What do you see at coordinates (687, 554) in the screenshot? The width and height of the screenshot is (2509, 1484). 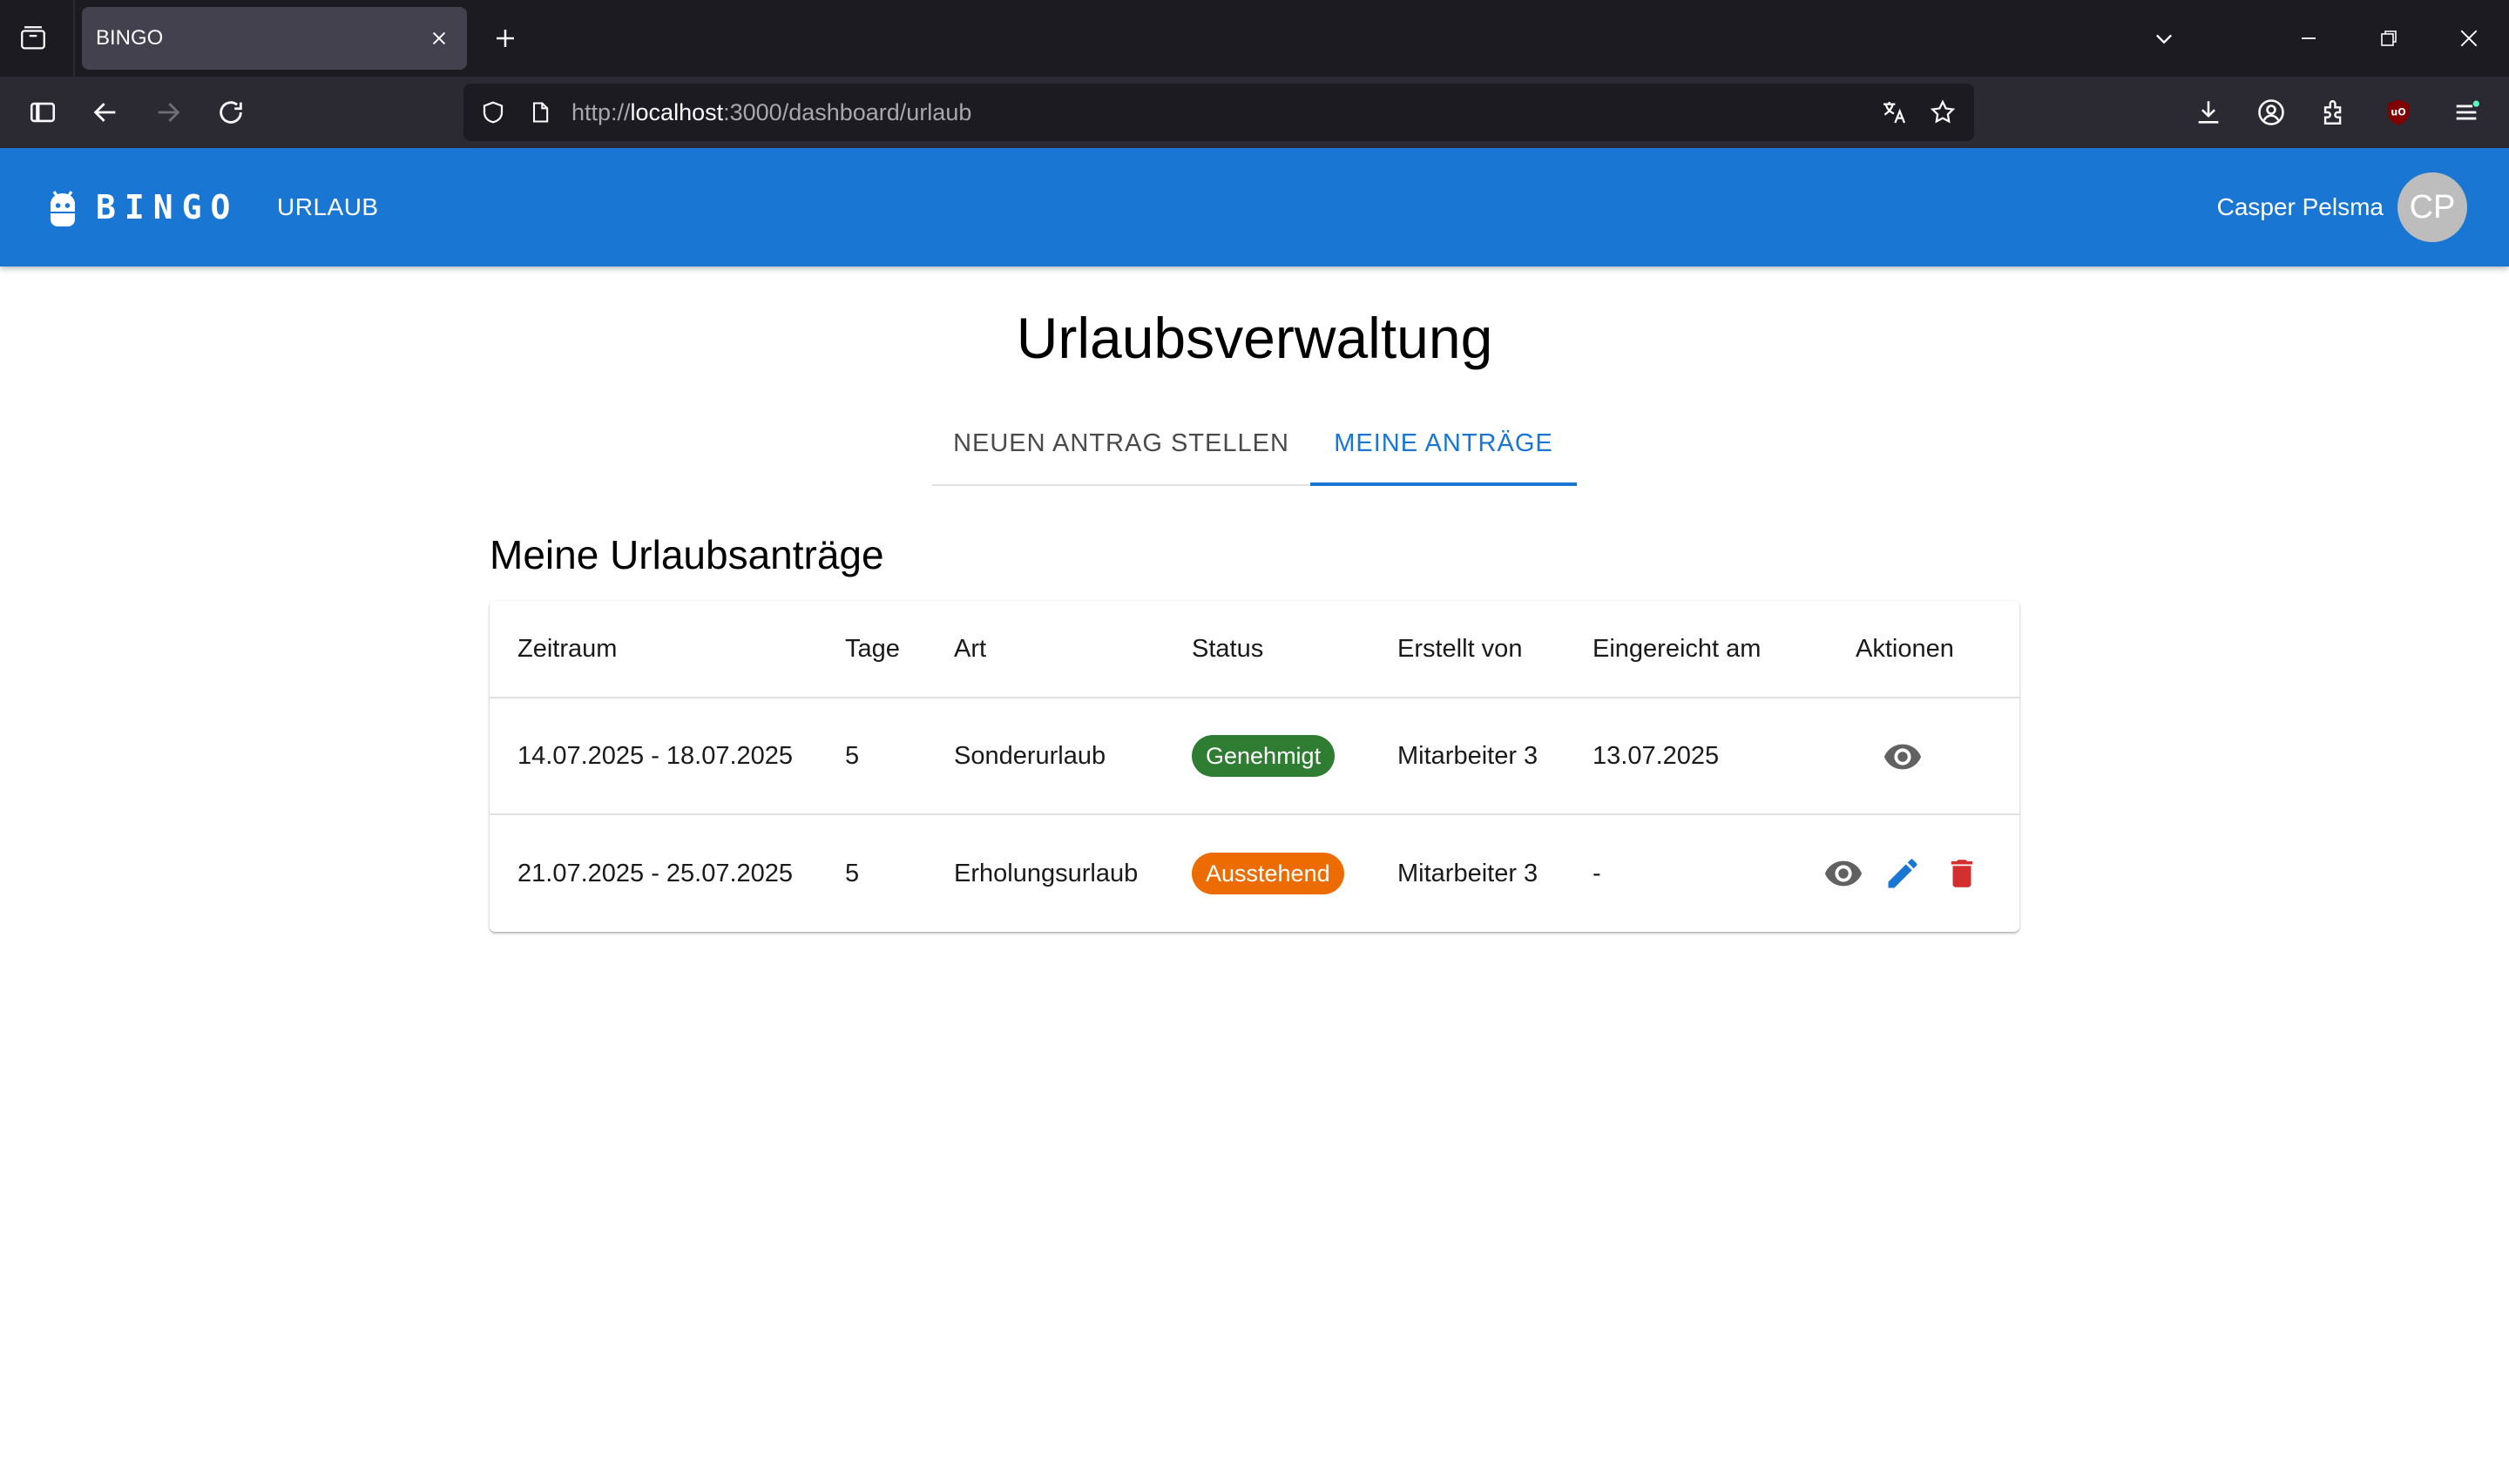 I see `section-title: Meine Urlaubsanträge` at bounding box center [687, 554].